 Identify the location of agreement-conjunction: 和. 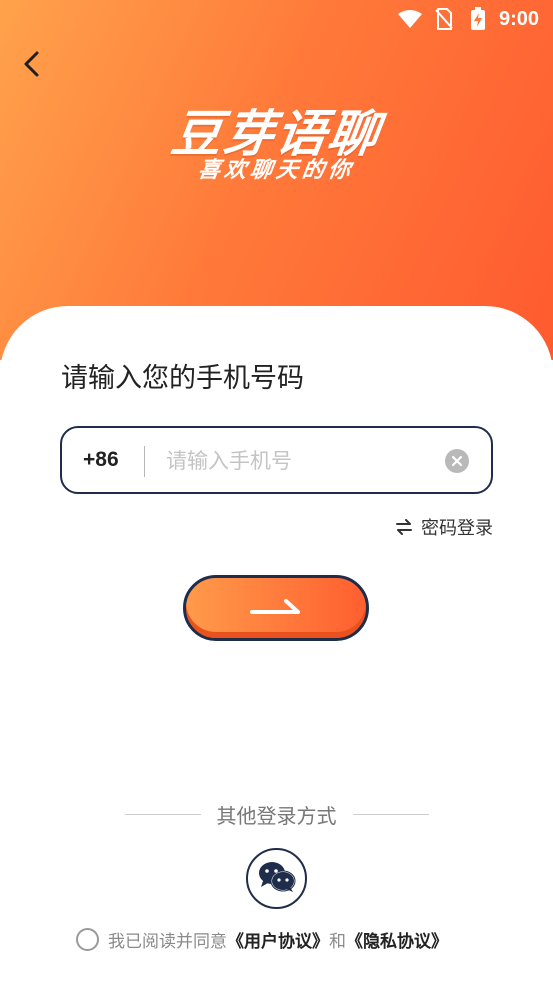
(337, 942).